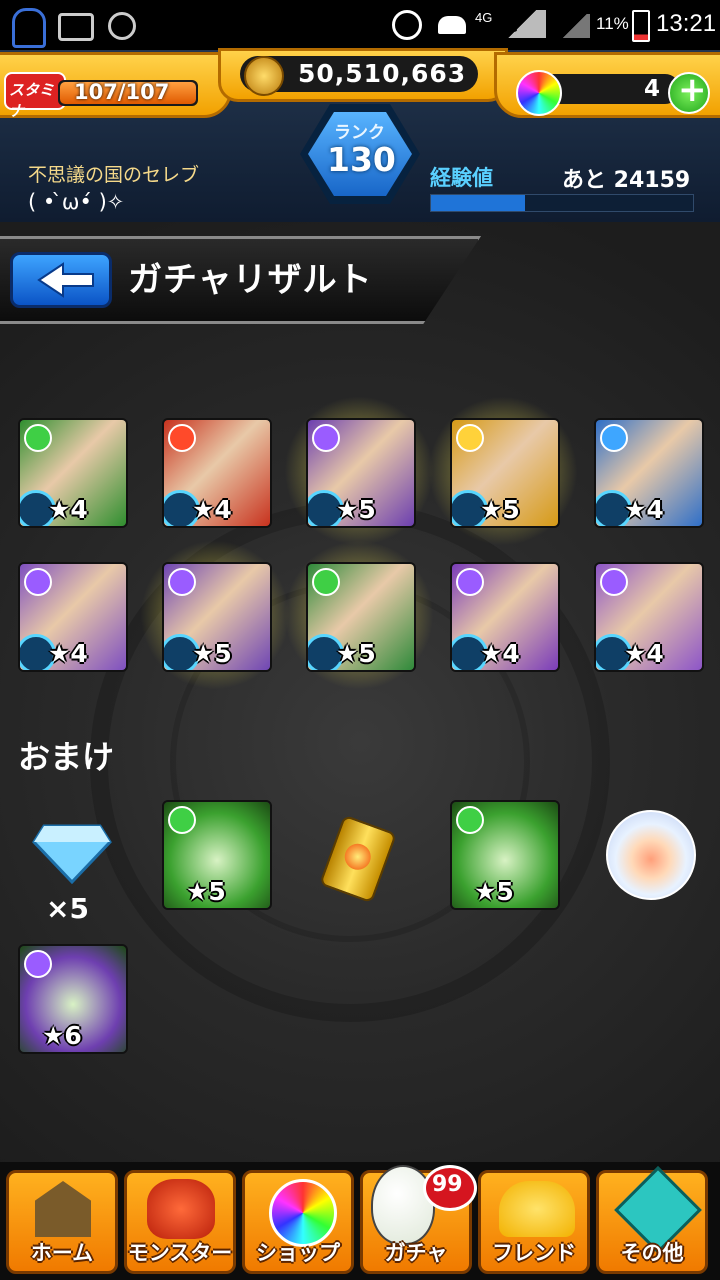  Describe the element at coordinates (641, 26) in the screenshot. I see `battery-icon` at that location.